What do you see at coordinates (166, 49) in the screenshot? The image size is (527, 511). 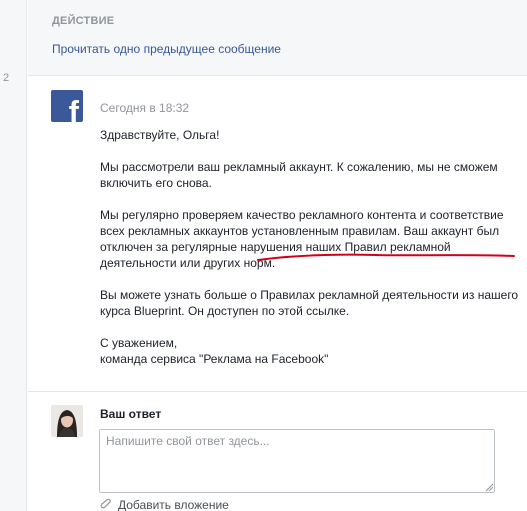 I see `read-previous-message-link: Прочитать одно предыдущее сообщение` at bounding box center [166, 49].